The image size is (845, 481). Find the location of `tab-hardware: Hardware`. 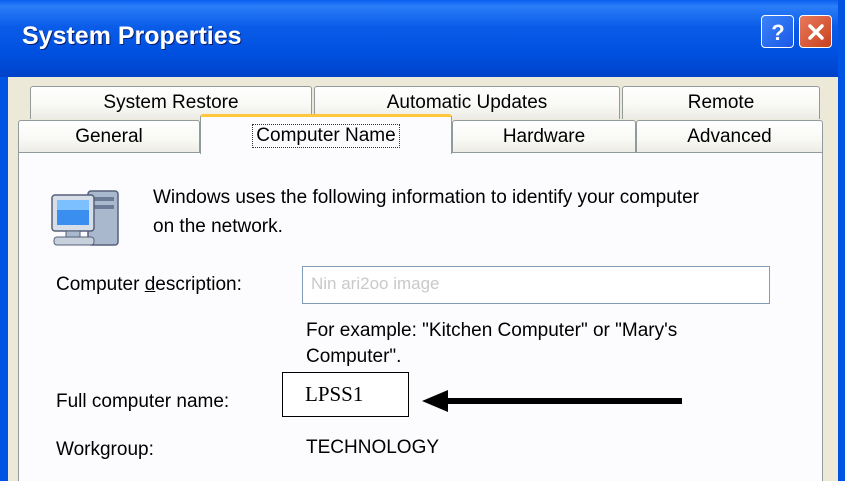

tab-hardware: Hardware is located at coordinates (544, 136).